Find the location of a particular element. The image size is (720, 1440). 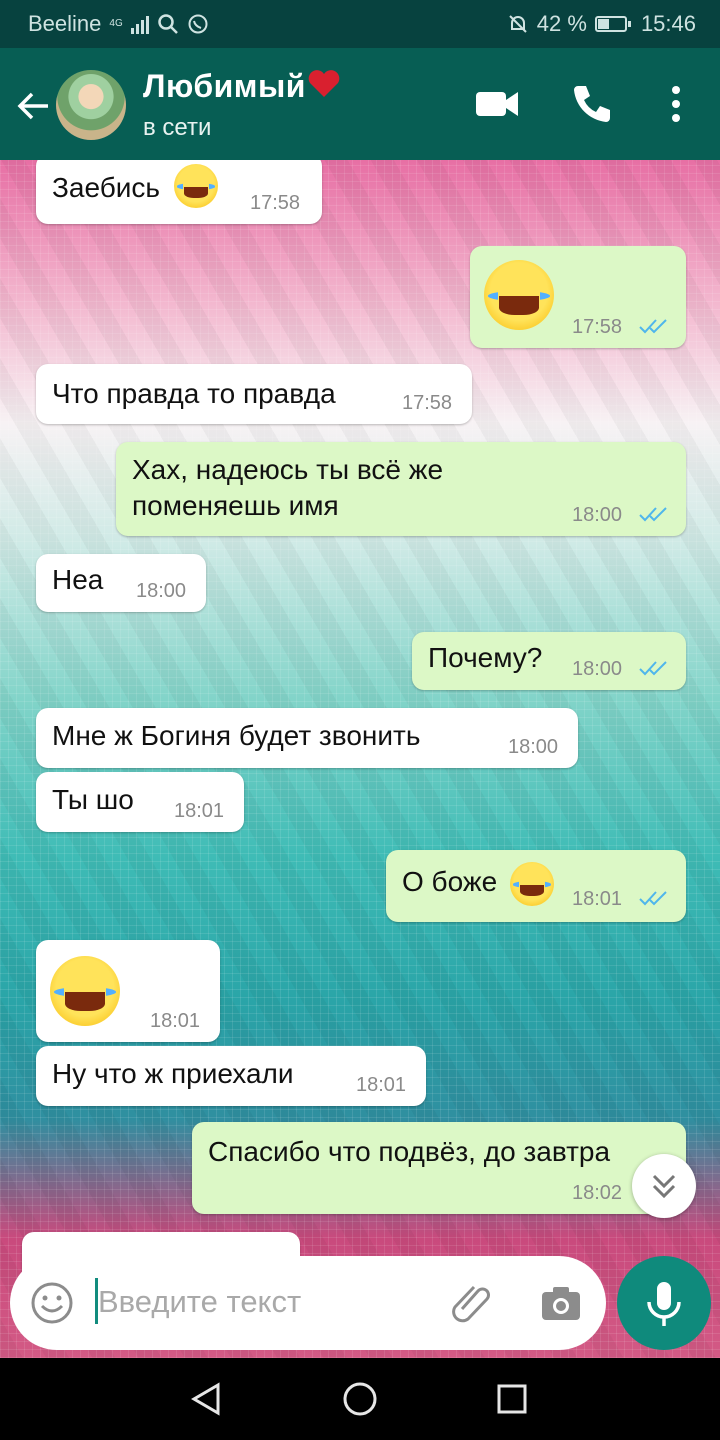

recents-square-icon is located at coordinates (512, 1399).